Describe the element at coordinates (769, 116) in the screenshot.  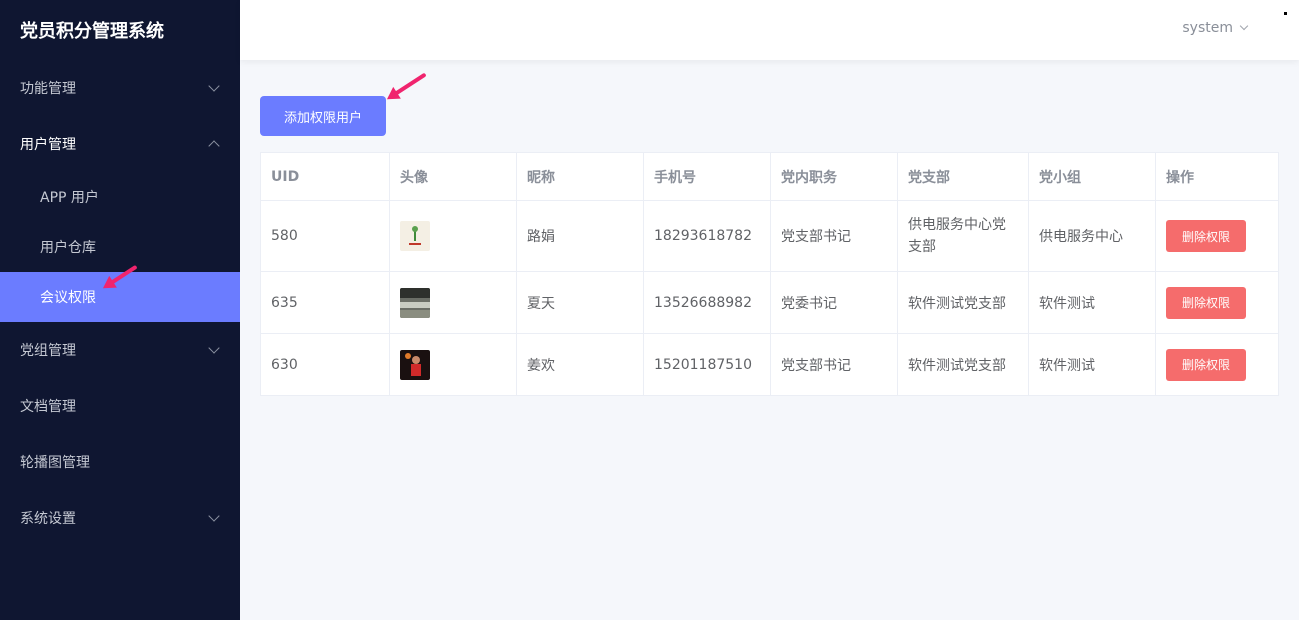
I see `main-toolbar: 添加权限用户` at that location.